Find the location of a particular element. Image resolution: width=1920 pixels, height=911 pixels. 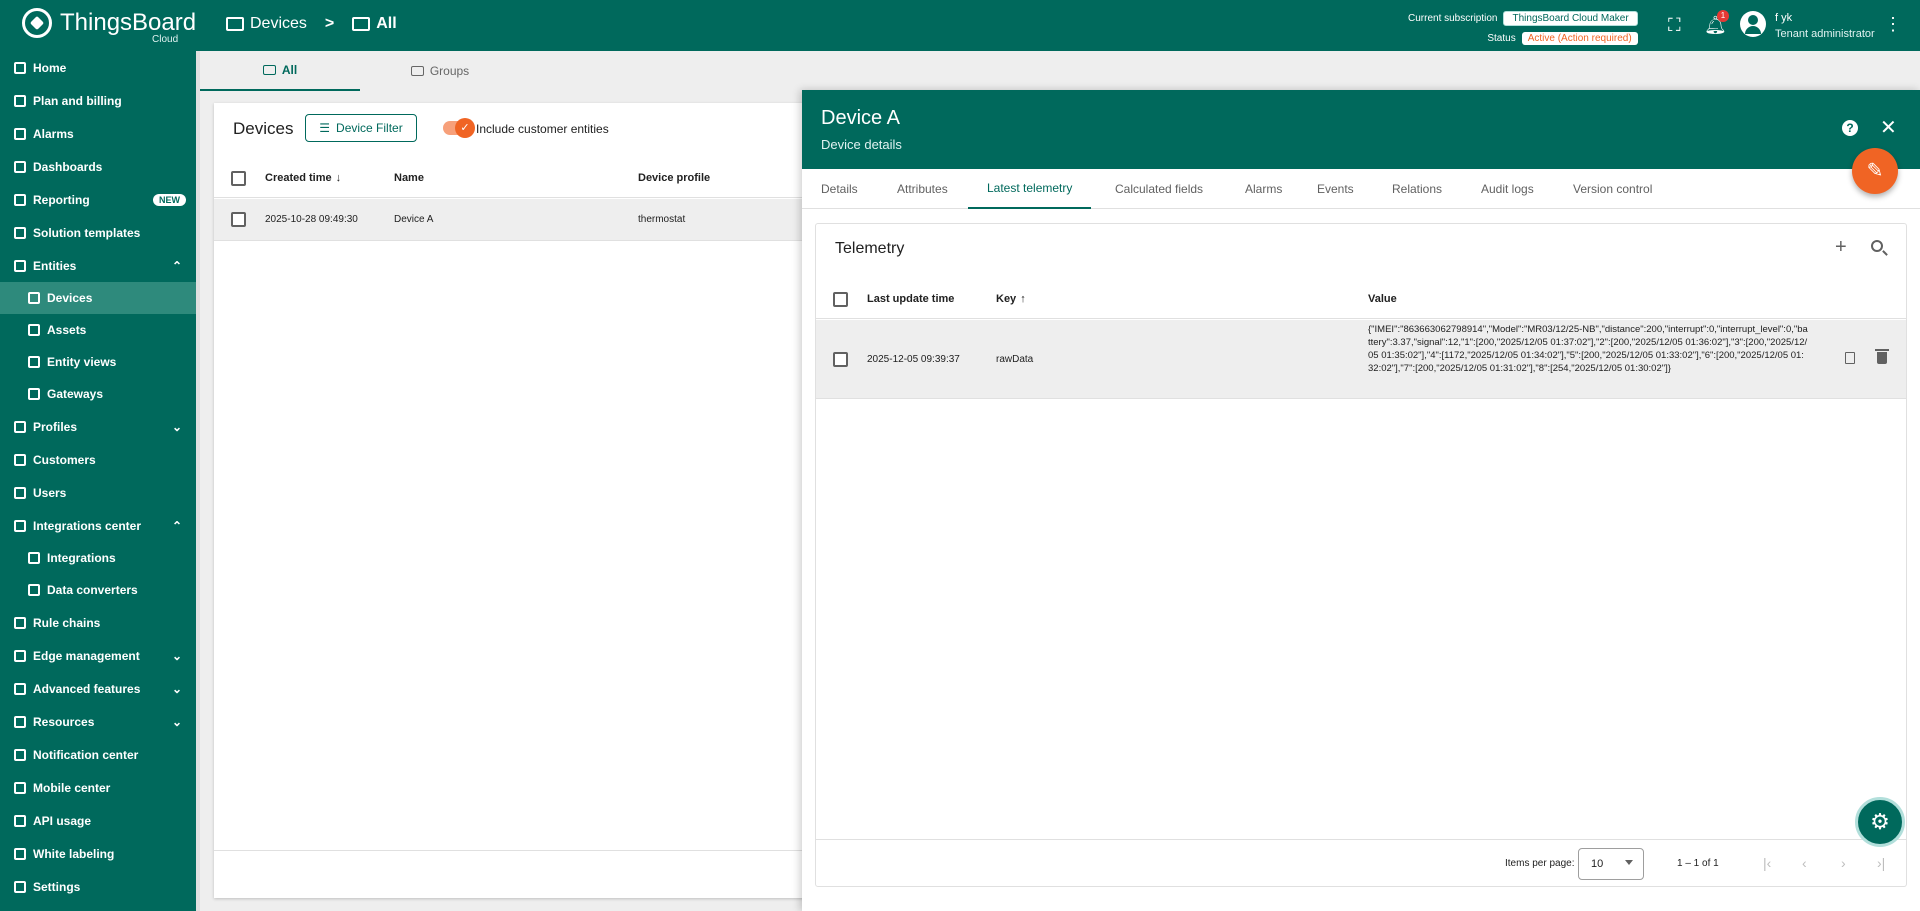

settings-icon is located at coordinates (20, 887).